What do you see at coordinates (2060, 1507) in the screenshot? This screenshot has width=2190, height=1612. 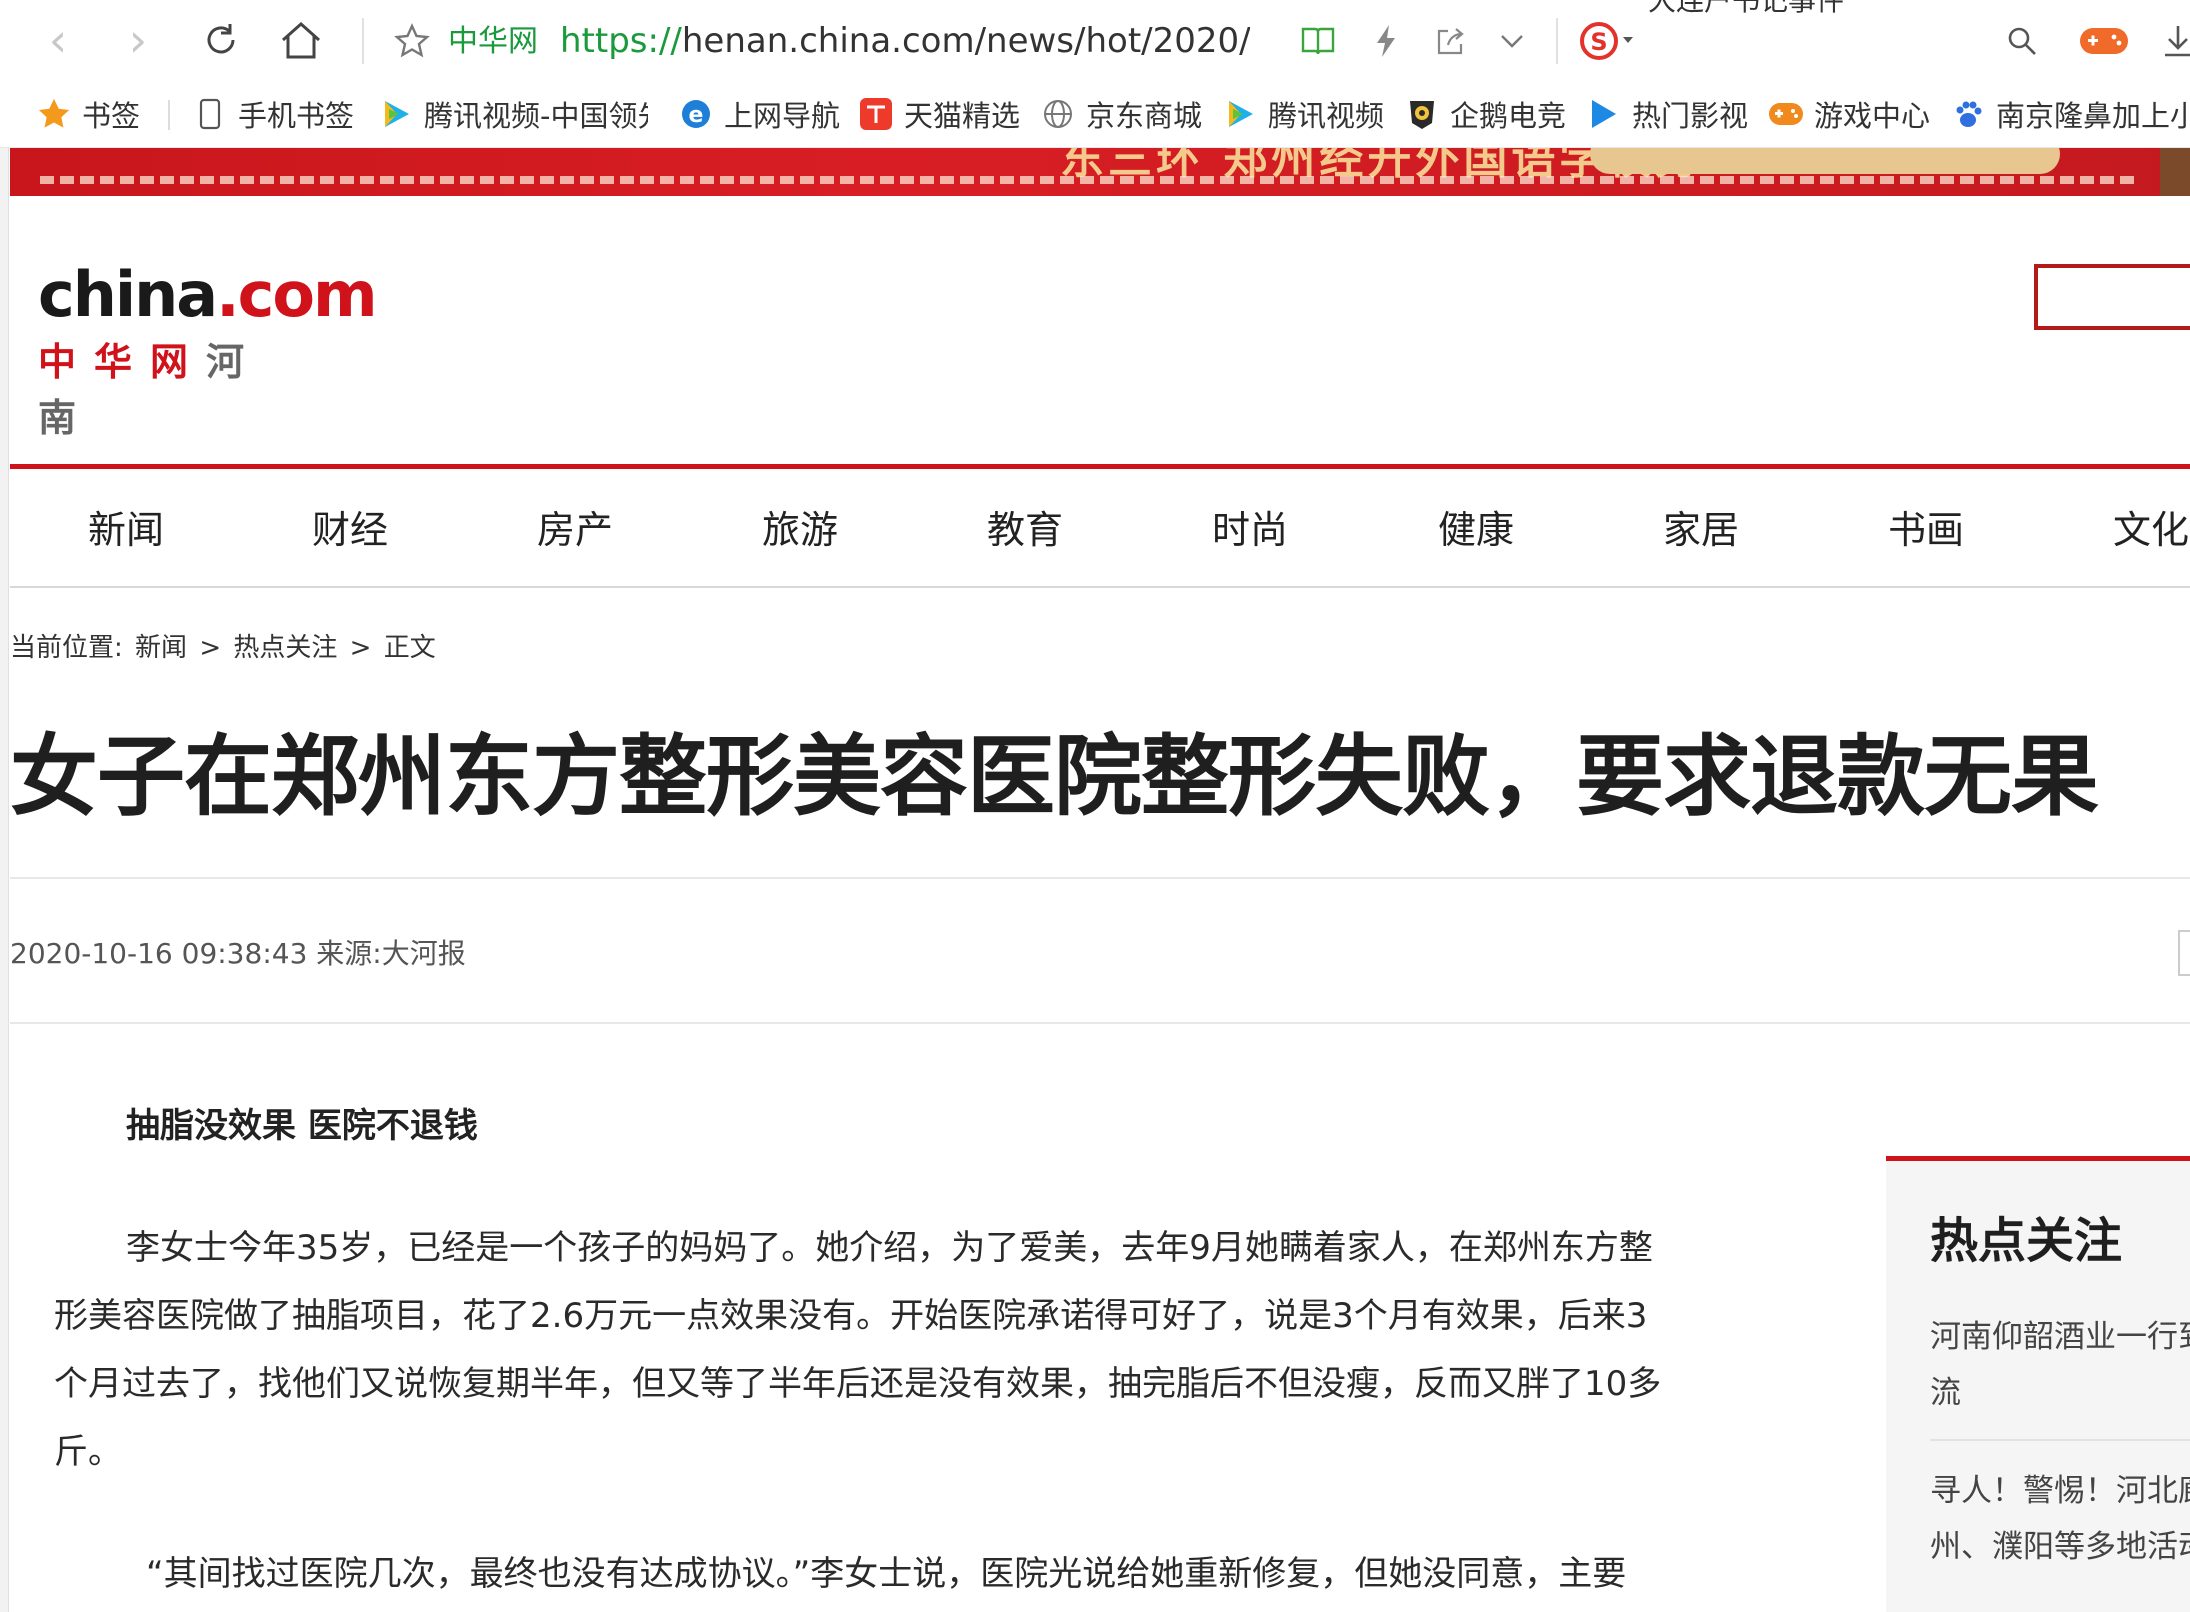 I see `sidebar-news-item: 寻人！警惕！河北廊 州、濮阳等多地活动` at bounding box center [2060, 1507].